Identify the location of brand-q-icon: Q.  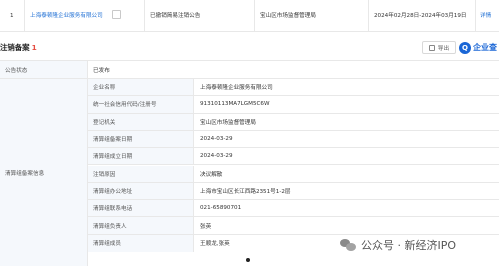
(465, 47).